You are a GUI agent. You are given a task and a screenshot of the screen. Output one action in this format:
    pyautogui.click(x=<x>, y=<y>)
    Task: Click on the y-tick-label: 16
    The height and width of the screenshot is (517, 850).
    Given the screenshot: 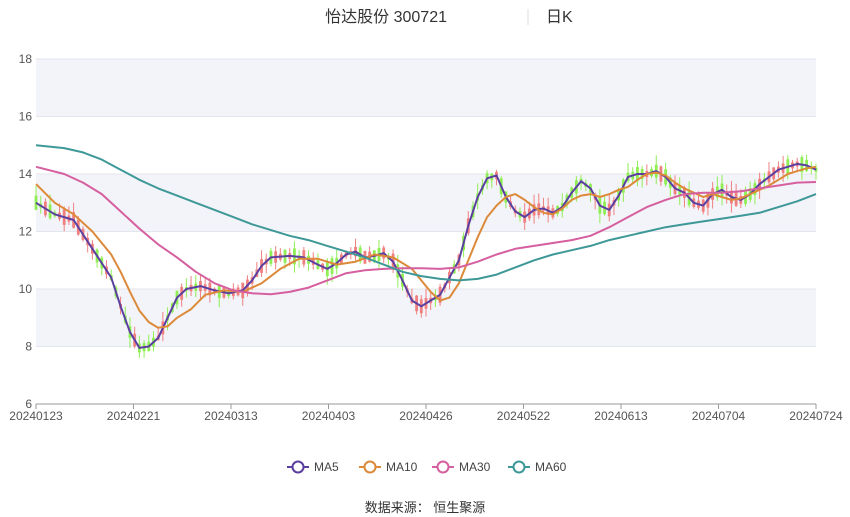 What is the action you would take?
    pyautogui.click(x=26, y=117)
    